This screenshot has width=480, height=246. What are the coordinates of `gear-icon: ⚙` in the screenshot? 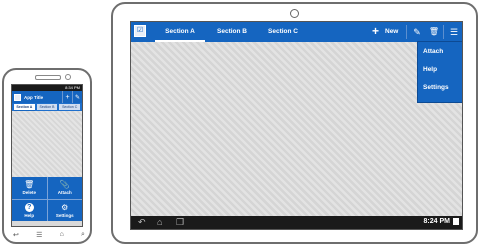 It's located at (65, 207).